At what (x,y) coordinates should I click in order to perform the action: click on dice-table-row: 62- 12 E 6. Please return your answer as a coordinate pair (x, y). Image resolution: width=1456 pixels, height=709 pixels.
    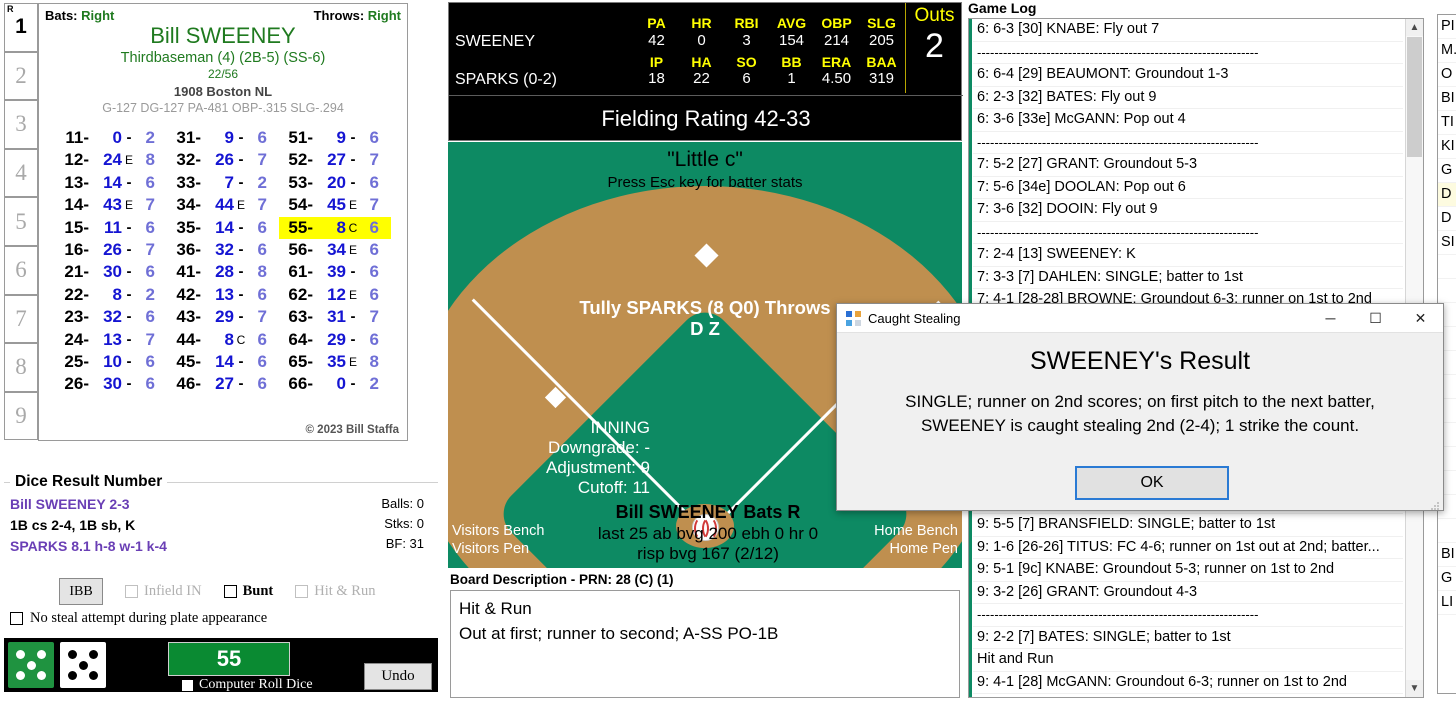
    Looking at the image, I should click on (335, 295).